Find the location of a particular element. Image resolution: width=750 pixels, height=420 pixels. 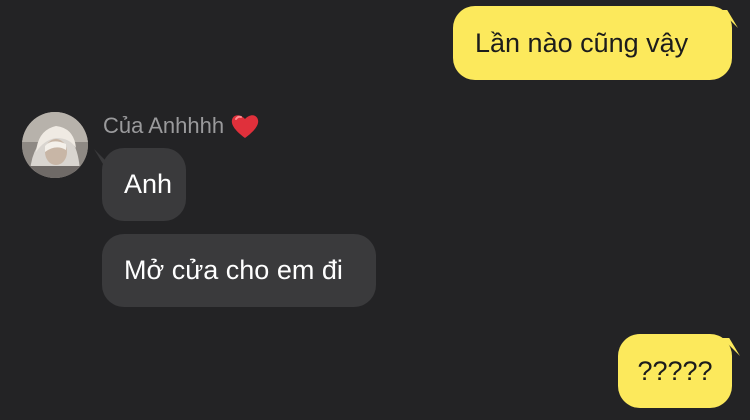

outgoing-message-bubble: Lần nào cũng vậy is located at coordinates (592, 43).